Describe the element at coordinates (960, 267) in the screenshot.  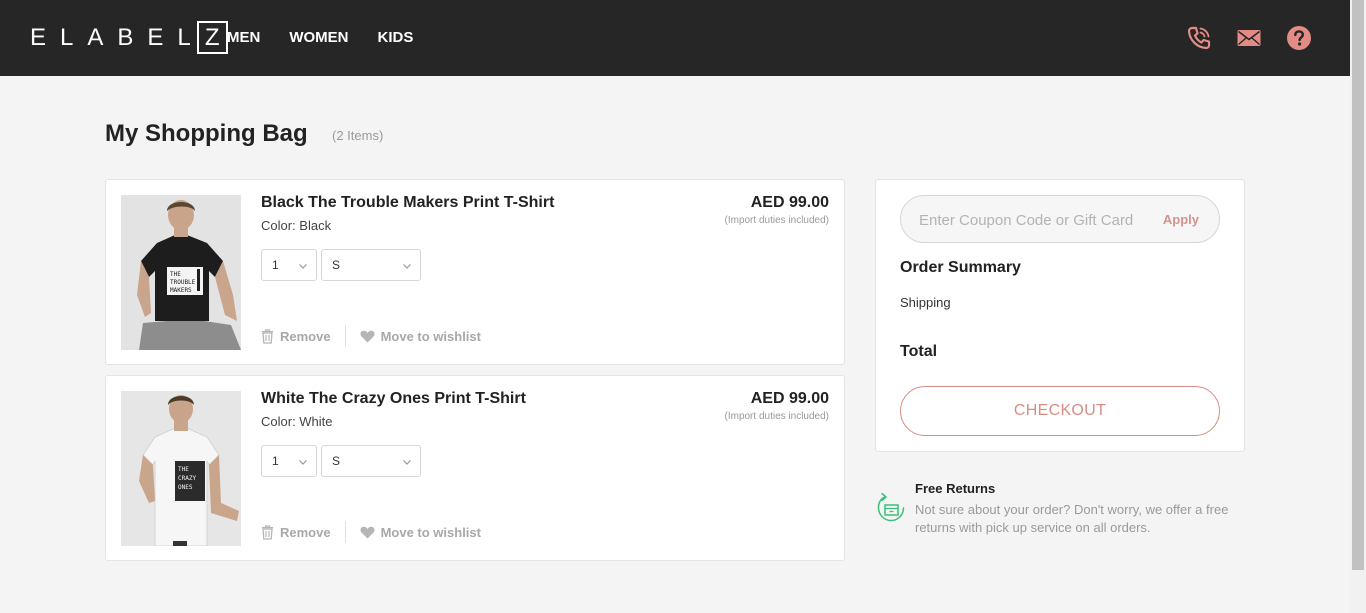
I see `order-summary-title: Order Summary` at that location.